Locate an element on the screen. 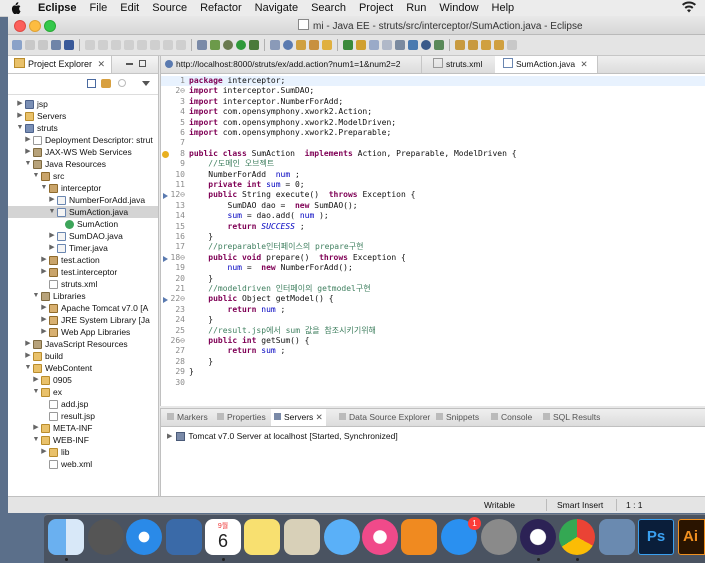  code-line: 25 //result.jsp에서 sum 값을 참조시키기위해 is located at coordinates (433, 331).